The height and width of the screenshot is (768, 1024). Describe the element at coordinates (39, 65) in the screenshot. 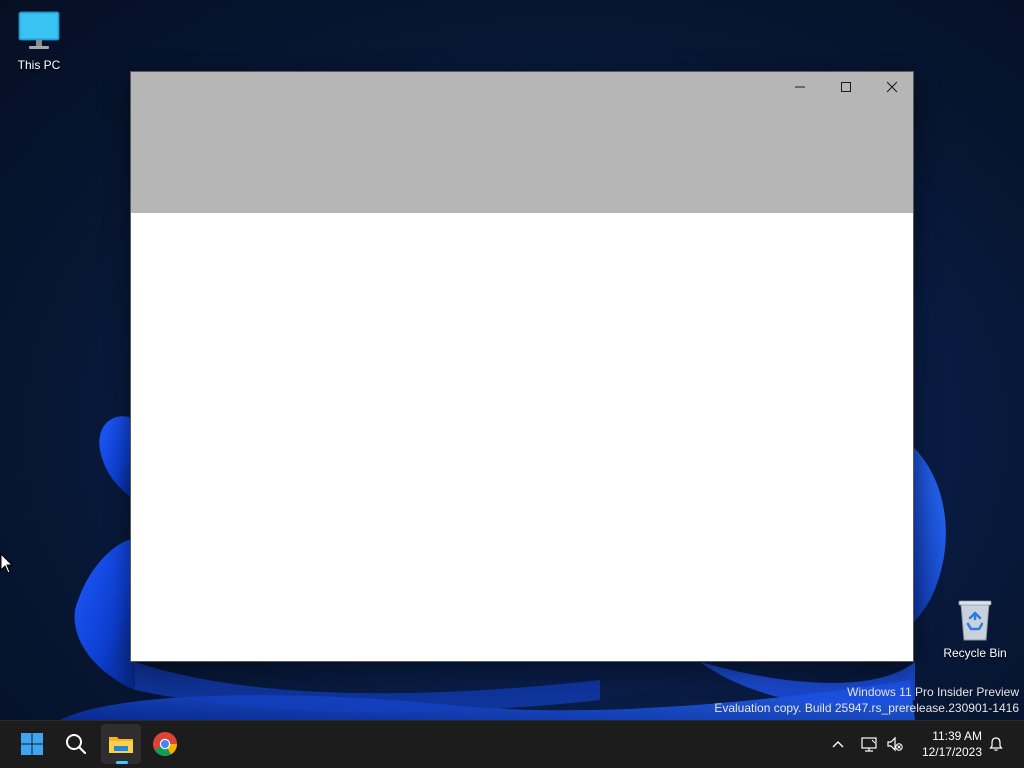

I see `desktop-icon-label: This PC` at that location.